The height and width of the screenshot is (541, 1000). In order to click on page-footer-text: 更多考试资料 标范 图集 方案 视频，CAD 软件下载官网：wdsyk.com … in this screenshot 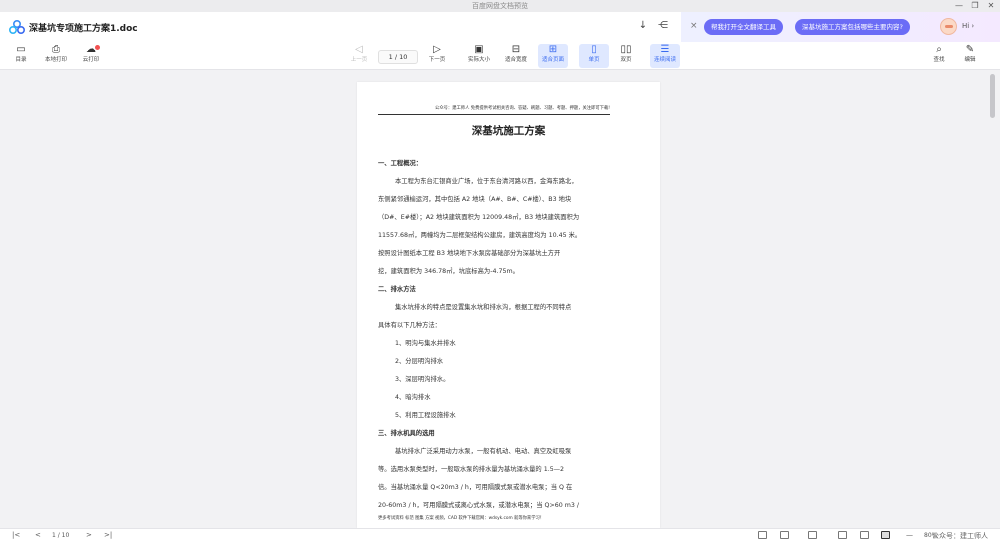, I will do `click(461, 518)`.